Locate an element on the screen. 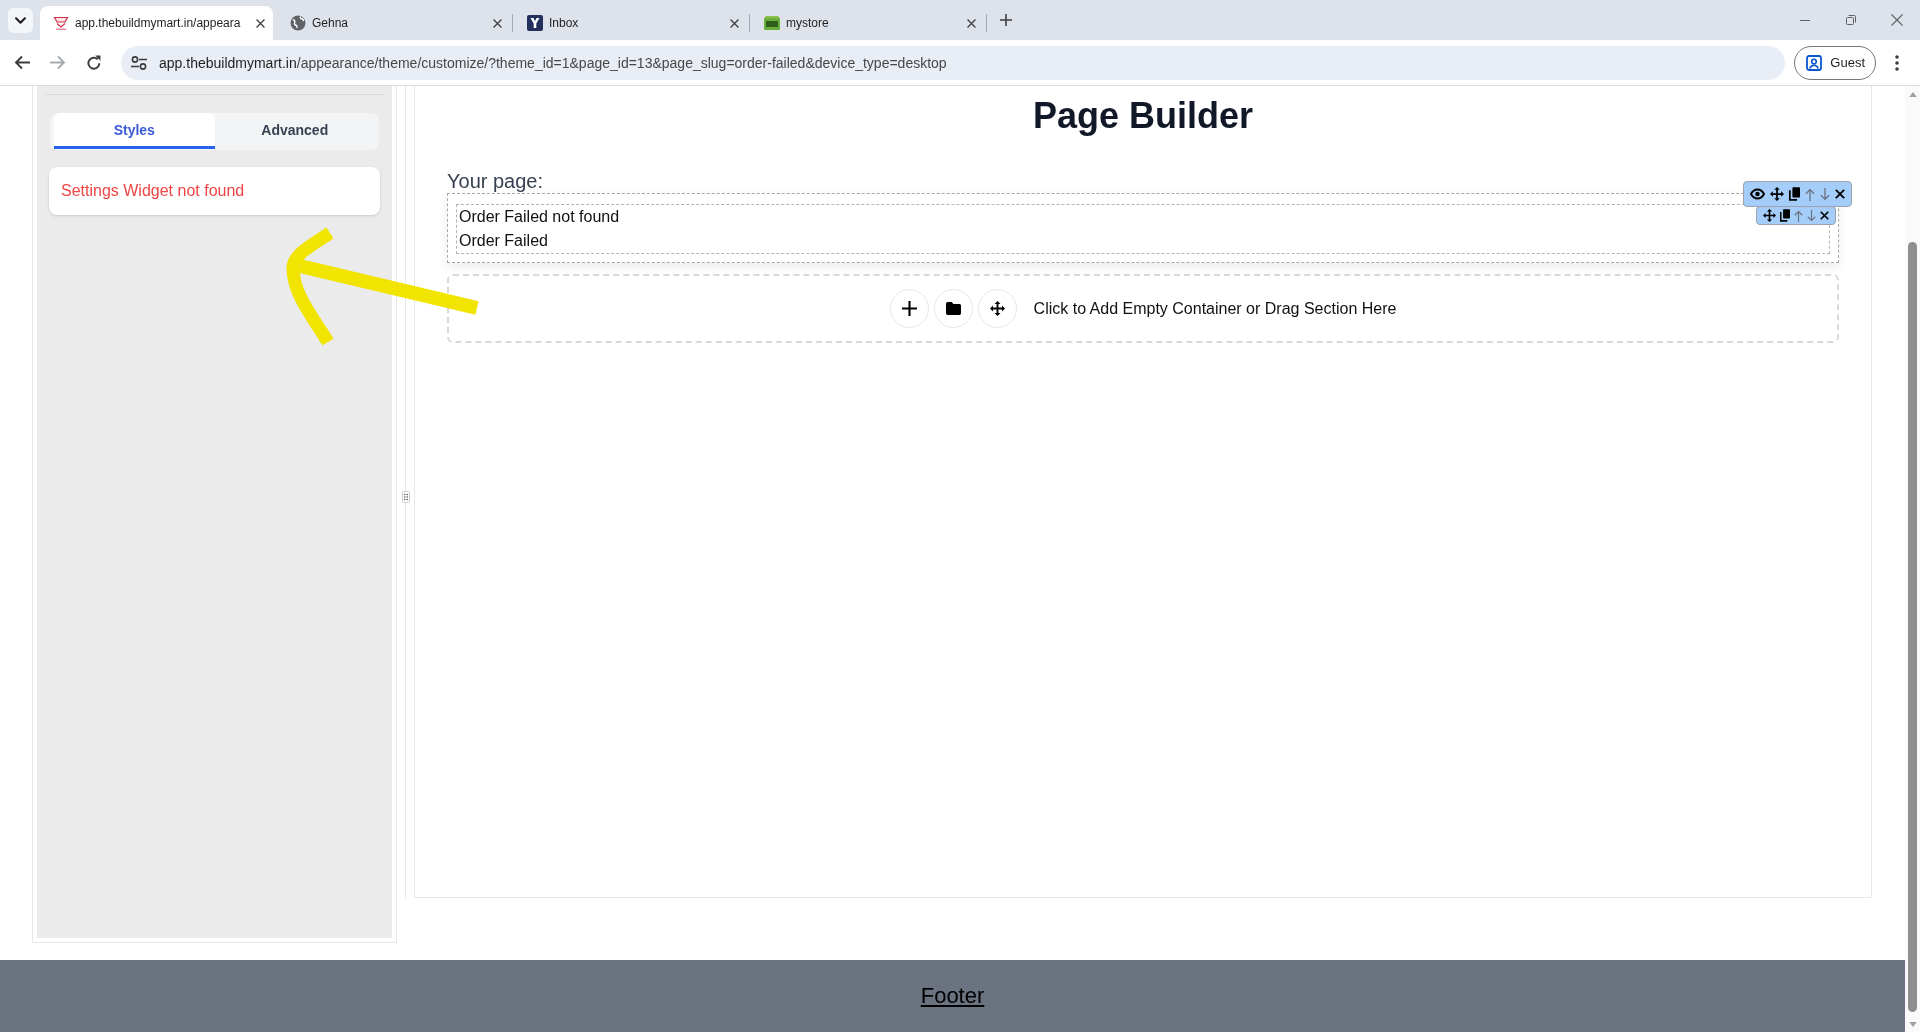  browser-tab: app.thebuildmymart.in/appeara is located at coordinates (156, 23).